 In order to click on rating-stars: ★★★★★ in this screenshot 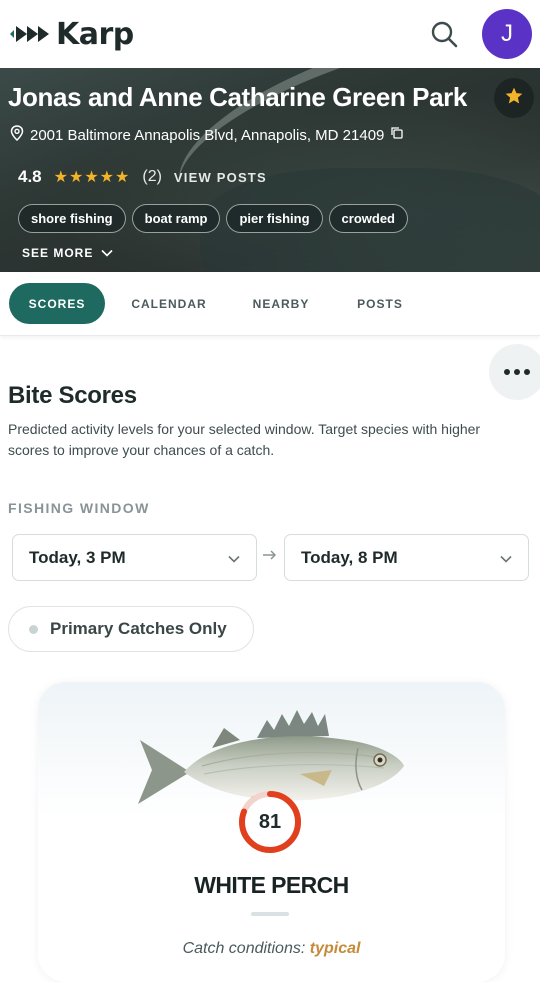, I will do `click(92, 177)`.